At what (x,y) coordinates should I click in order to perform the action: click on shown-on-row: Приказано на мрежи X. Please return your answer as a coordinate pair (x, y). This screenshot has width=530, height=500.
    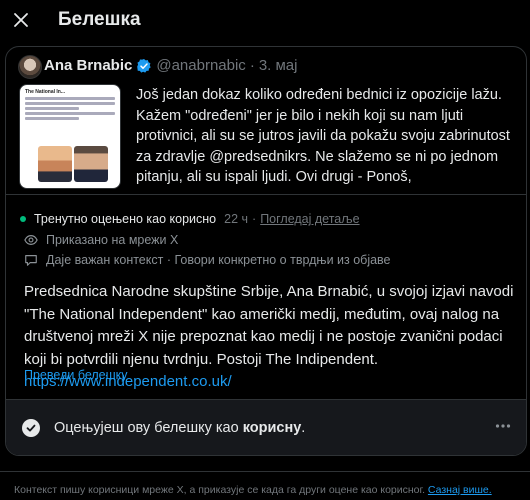
    Looking at the image, I should click on (101, 240).